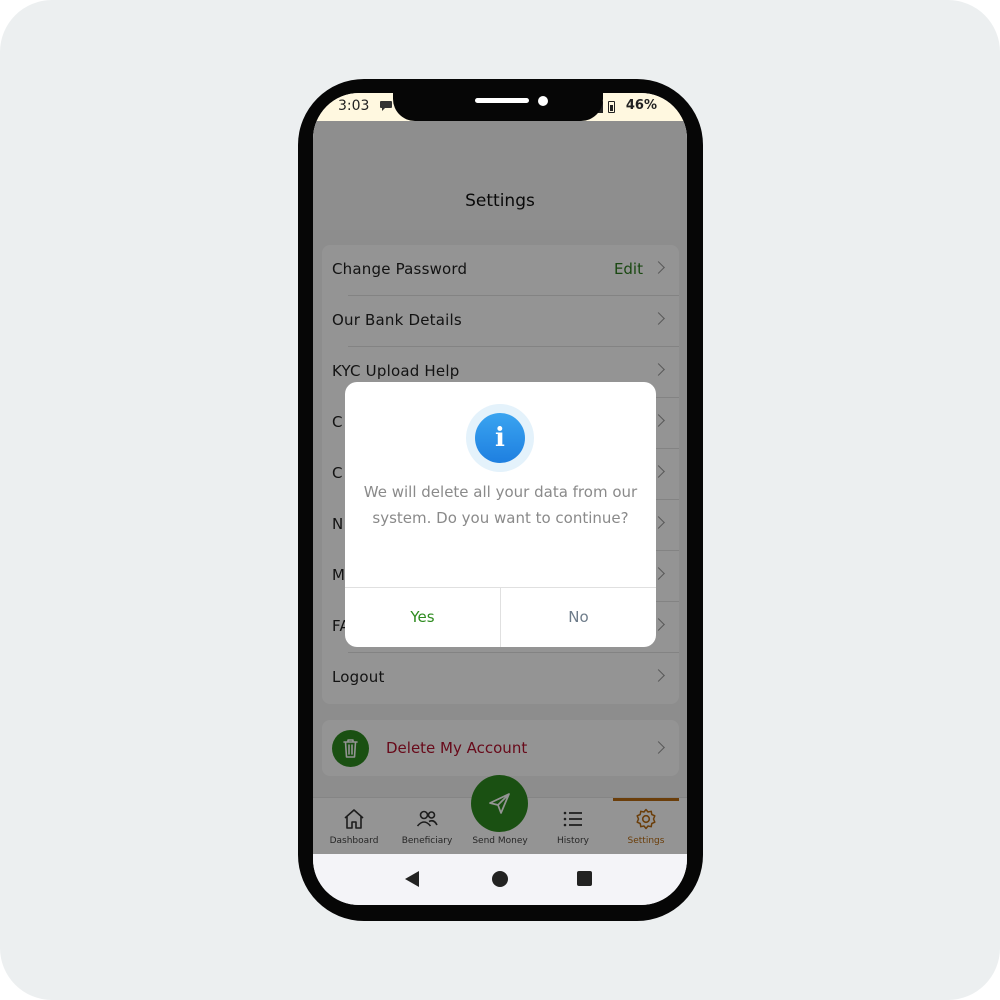  Describe the element at coordinates (386, 106) in the screenshot. I see `message-notification-icon` at that location.